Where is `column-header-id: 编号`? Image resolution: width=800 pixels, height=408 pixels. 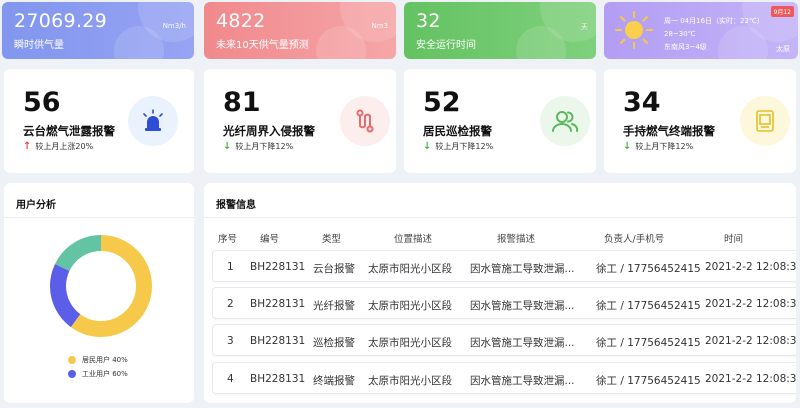 column-header-id: 编号 is located at coordinates (270, 239).